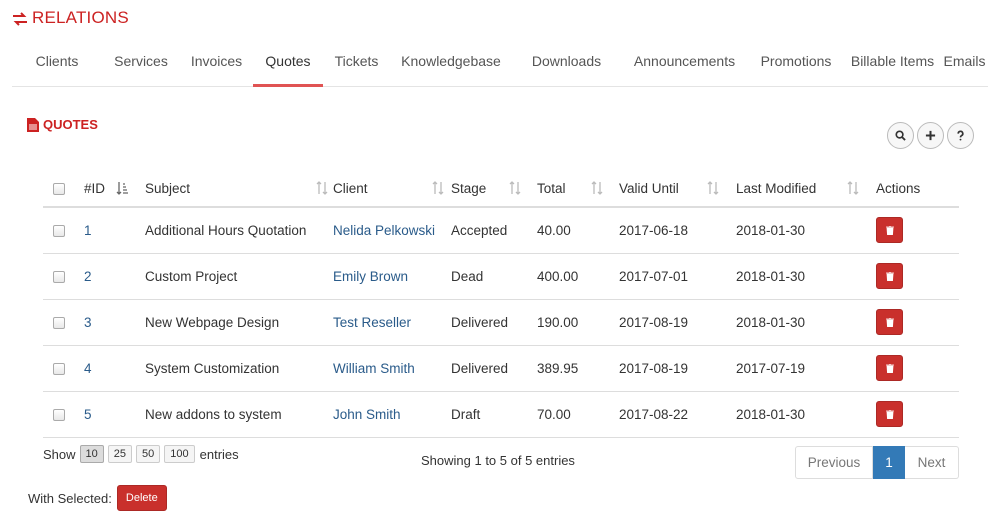 The image size is (1000, 520). What do you see at coordinates (57, 61) in the screenshot?
I see `tab-clients: Clients` at bounding box center [57, 61].